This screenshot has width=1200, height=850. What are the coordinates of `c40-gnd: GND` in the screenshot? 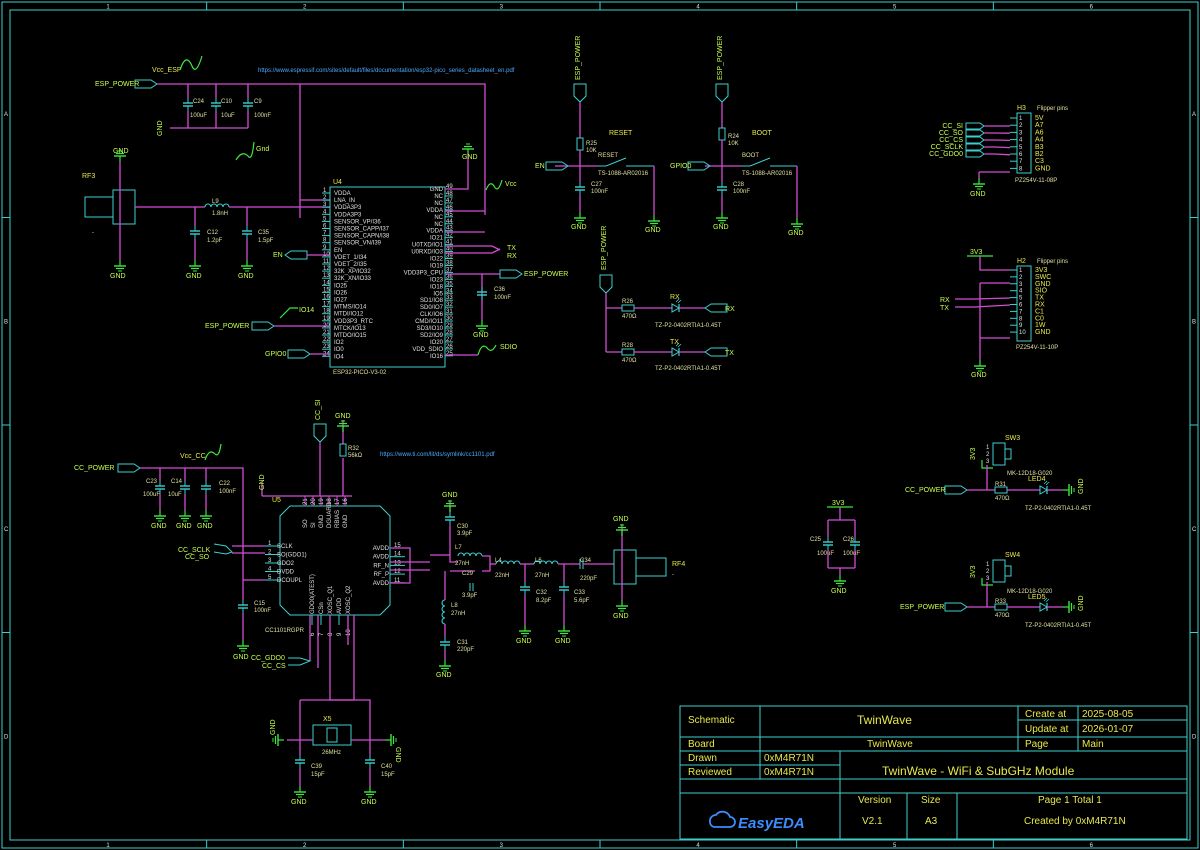 It's located at (369, 802).